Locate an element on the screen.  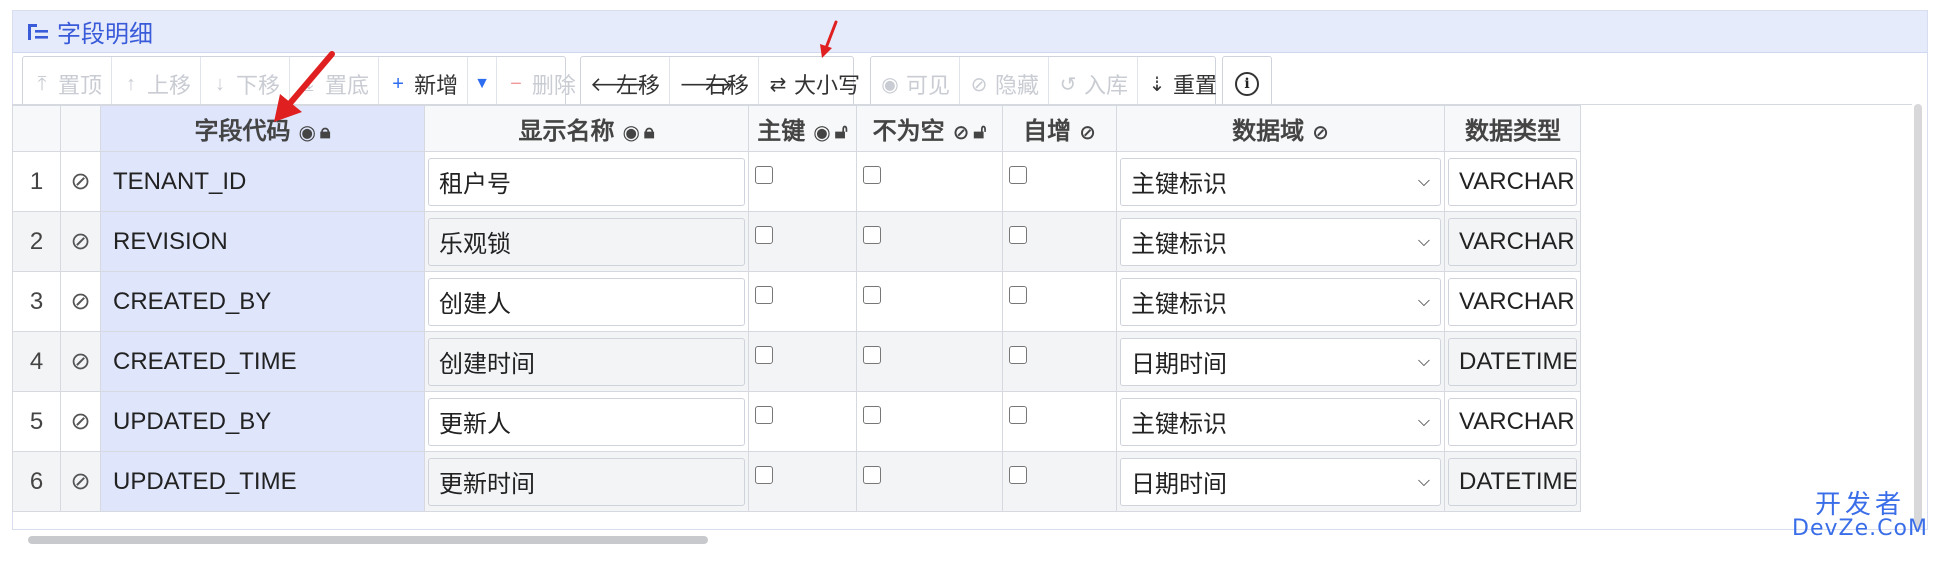
field-code-cell: CREATED_TIME is located at coordinates (262, 361).